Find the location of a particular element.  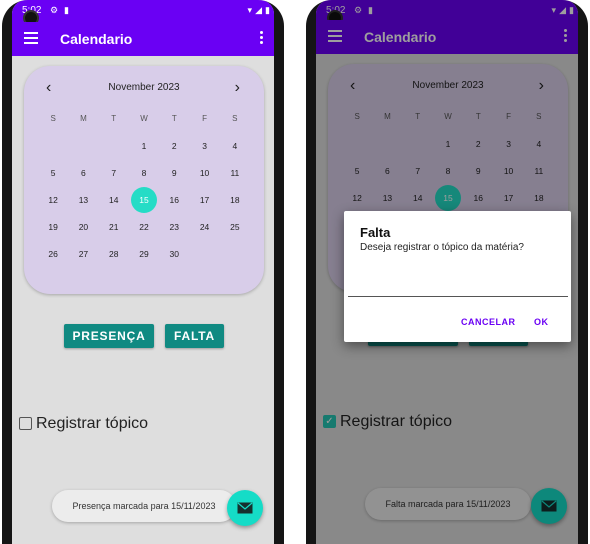

calendar-day: 17 is located at coordinates (204, 199).